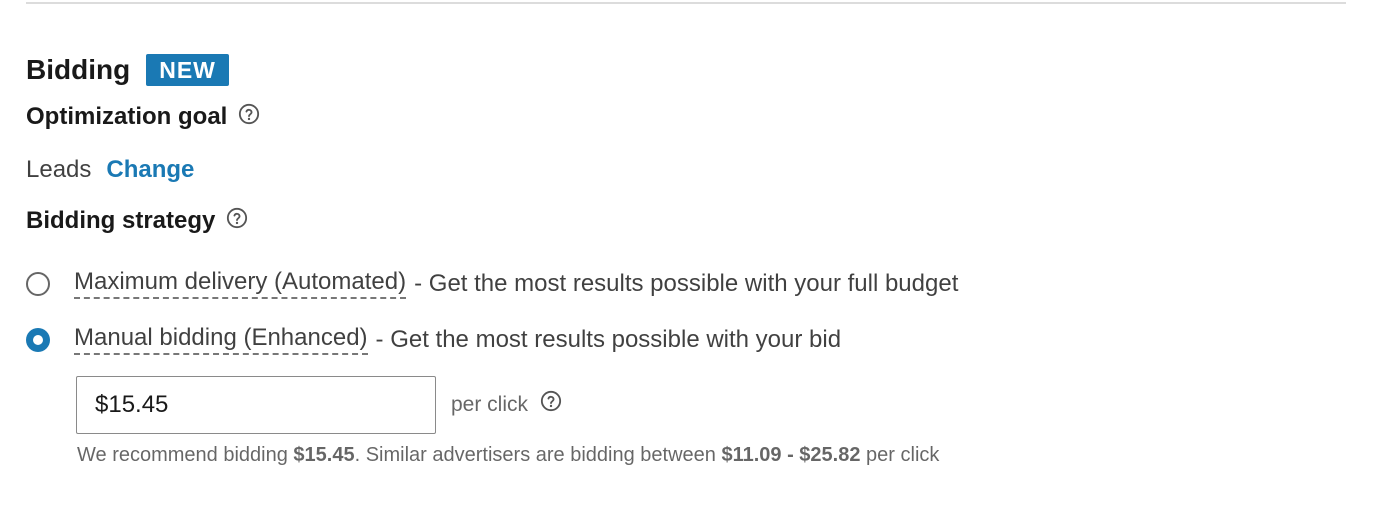 The height and width of the screenshot is (508, 1380). What do you see at coordinates (686, 3) in the screenshot?
I see `top-divider` at bounding box center [686, 3].